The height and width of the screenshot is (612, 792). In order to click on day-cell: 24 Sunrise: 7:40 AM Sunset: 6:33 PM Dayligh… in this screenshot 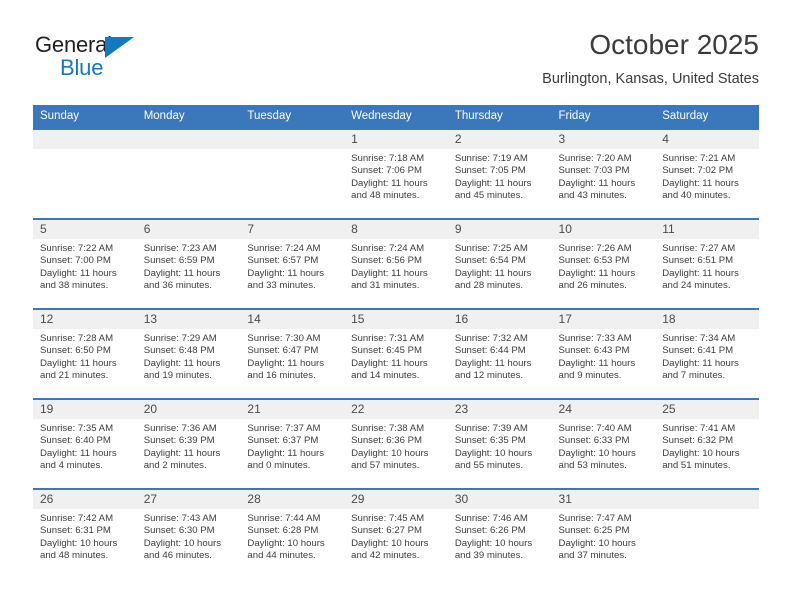, I will do `click(603, 444)`.